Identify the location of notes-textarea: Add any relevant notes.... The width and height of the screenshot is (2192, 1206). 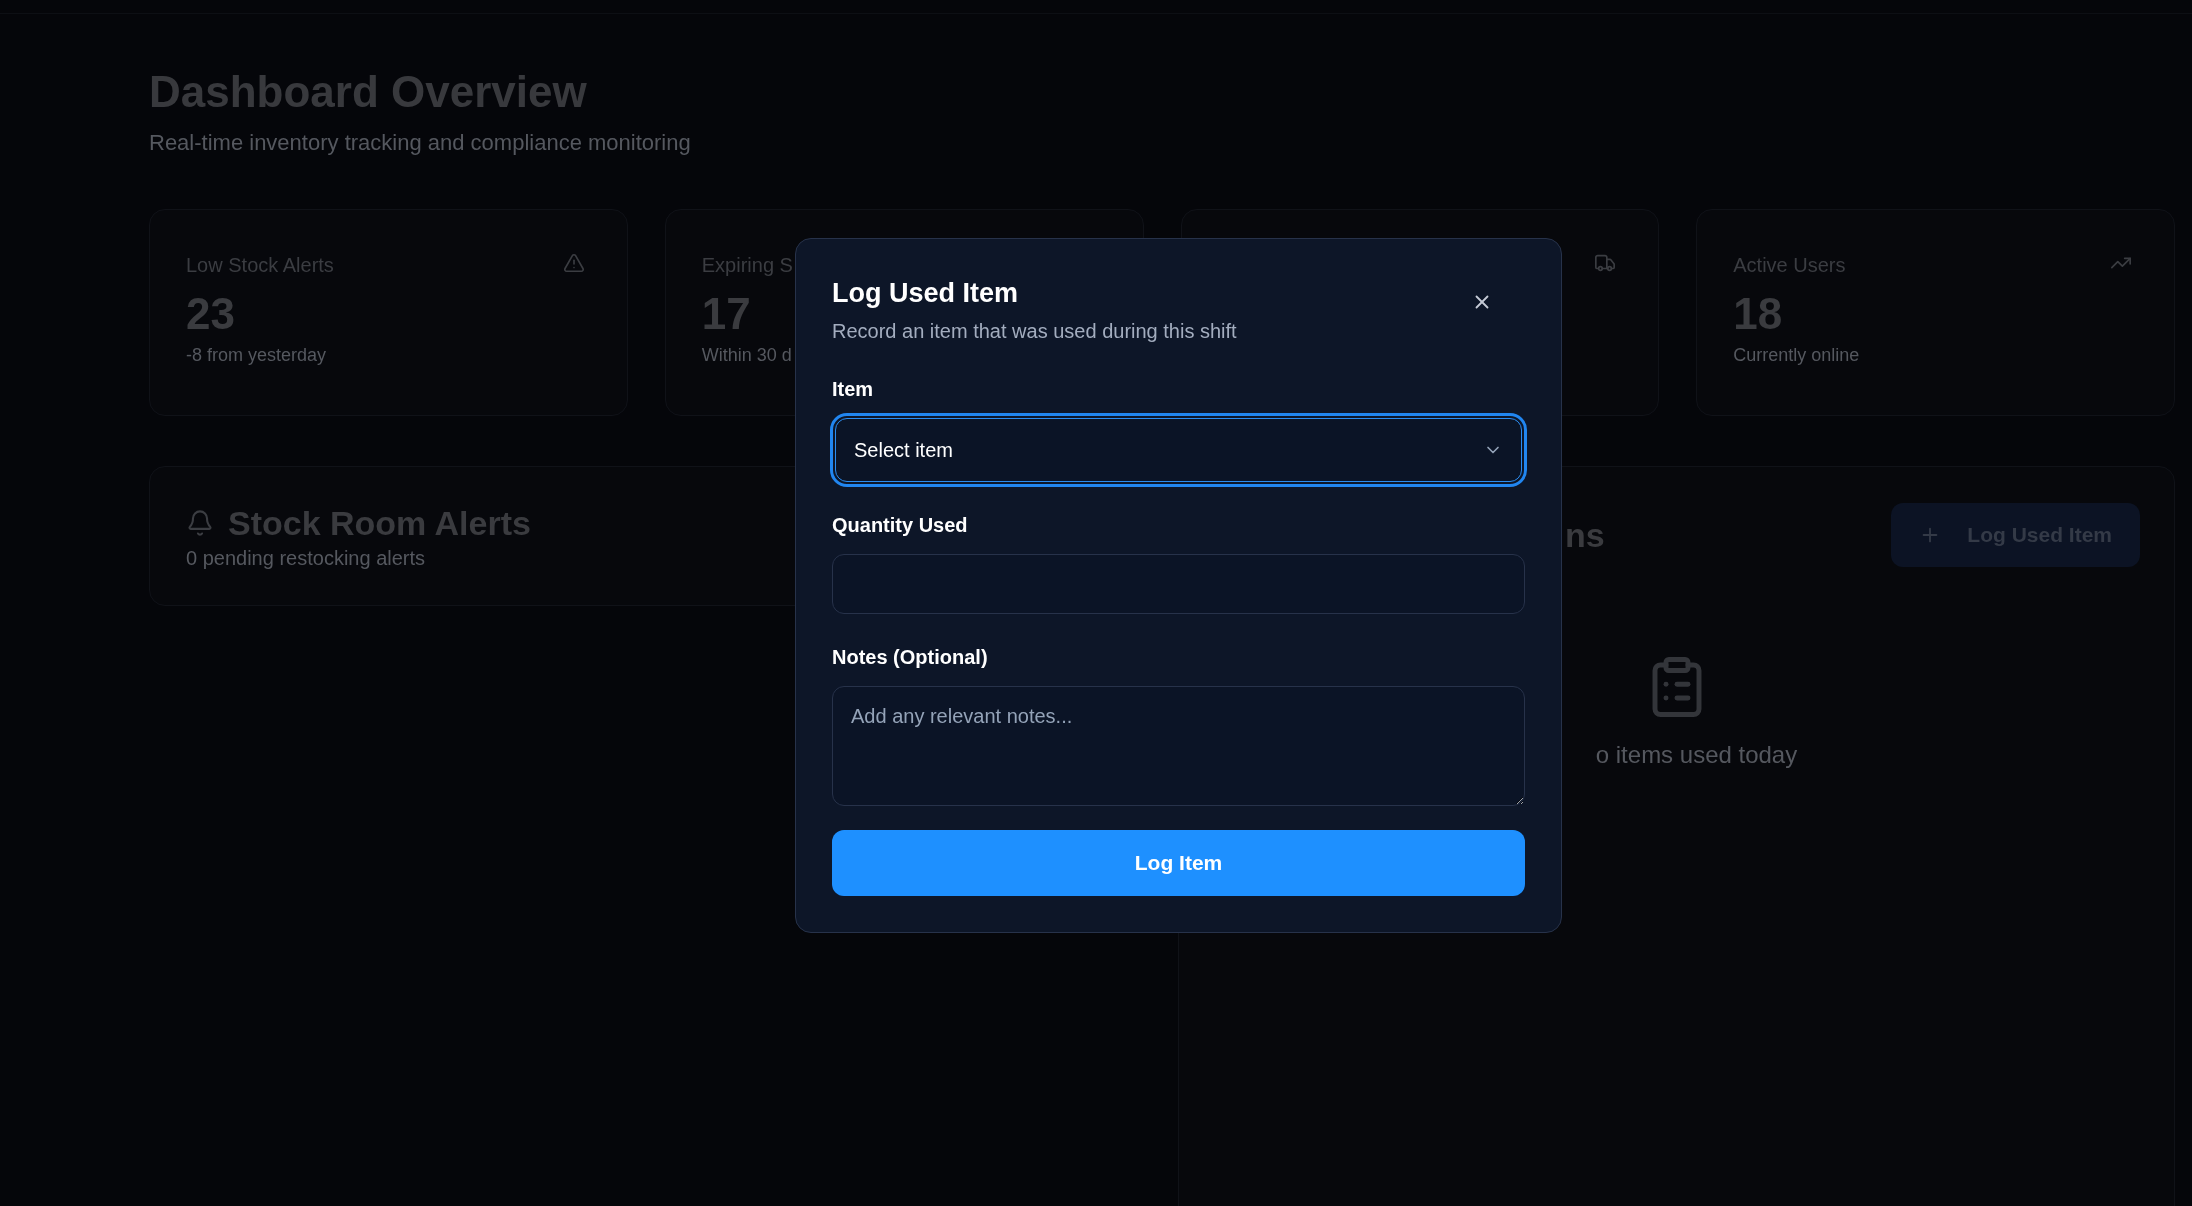
(1178, 745).